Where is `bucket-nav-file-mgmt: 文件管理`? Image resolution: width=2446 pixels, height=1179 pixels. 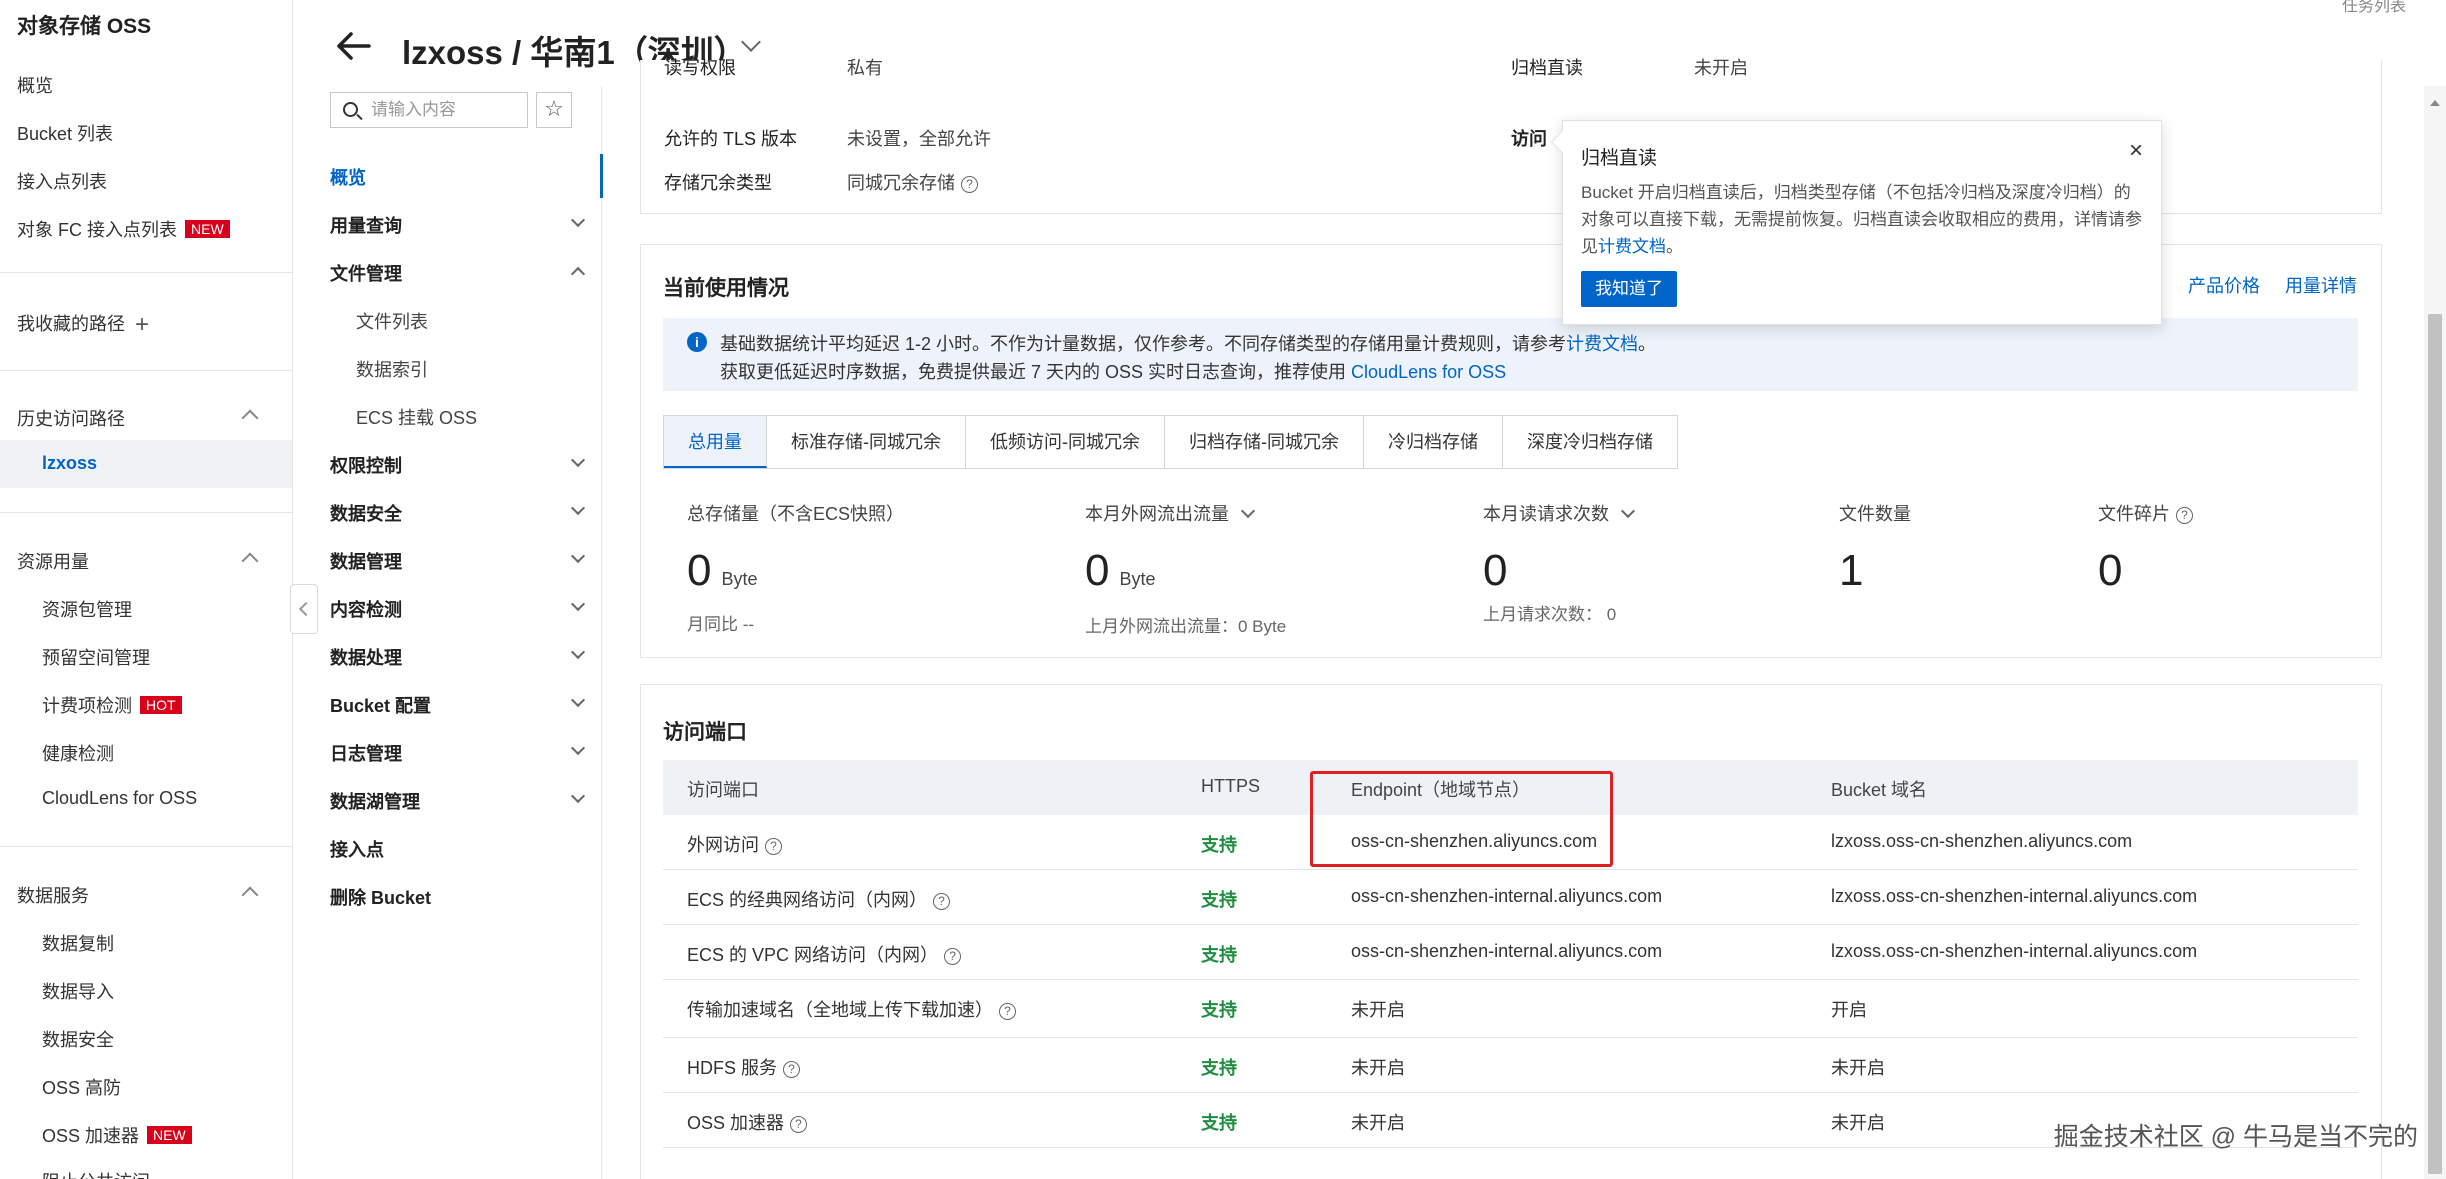 bucket-nav-file-mgmt: 文件管理 is located at coordinates (366, 273).